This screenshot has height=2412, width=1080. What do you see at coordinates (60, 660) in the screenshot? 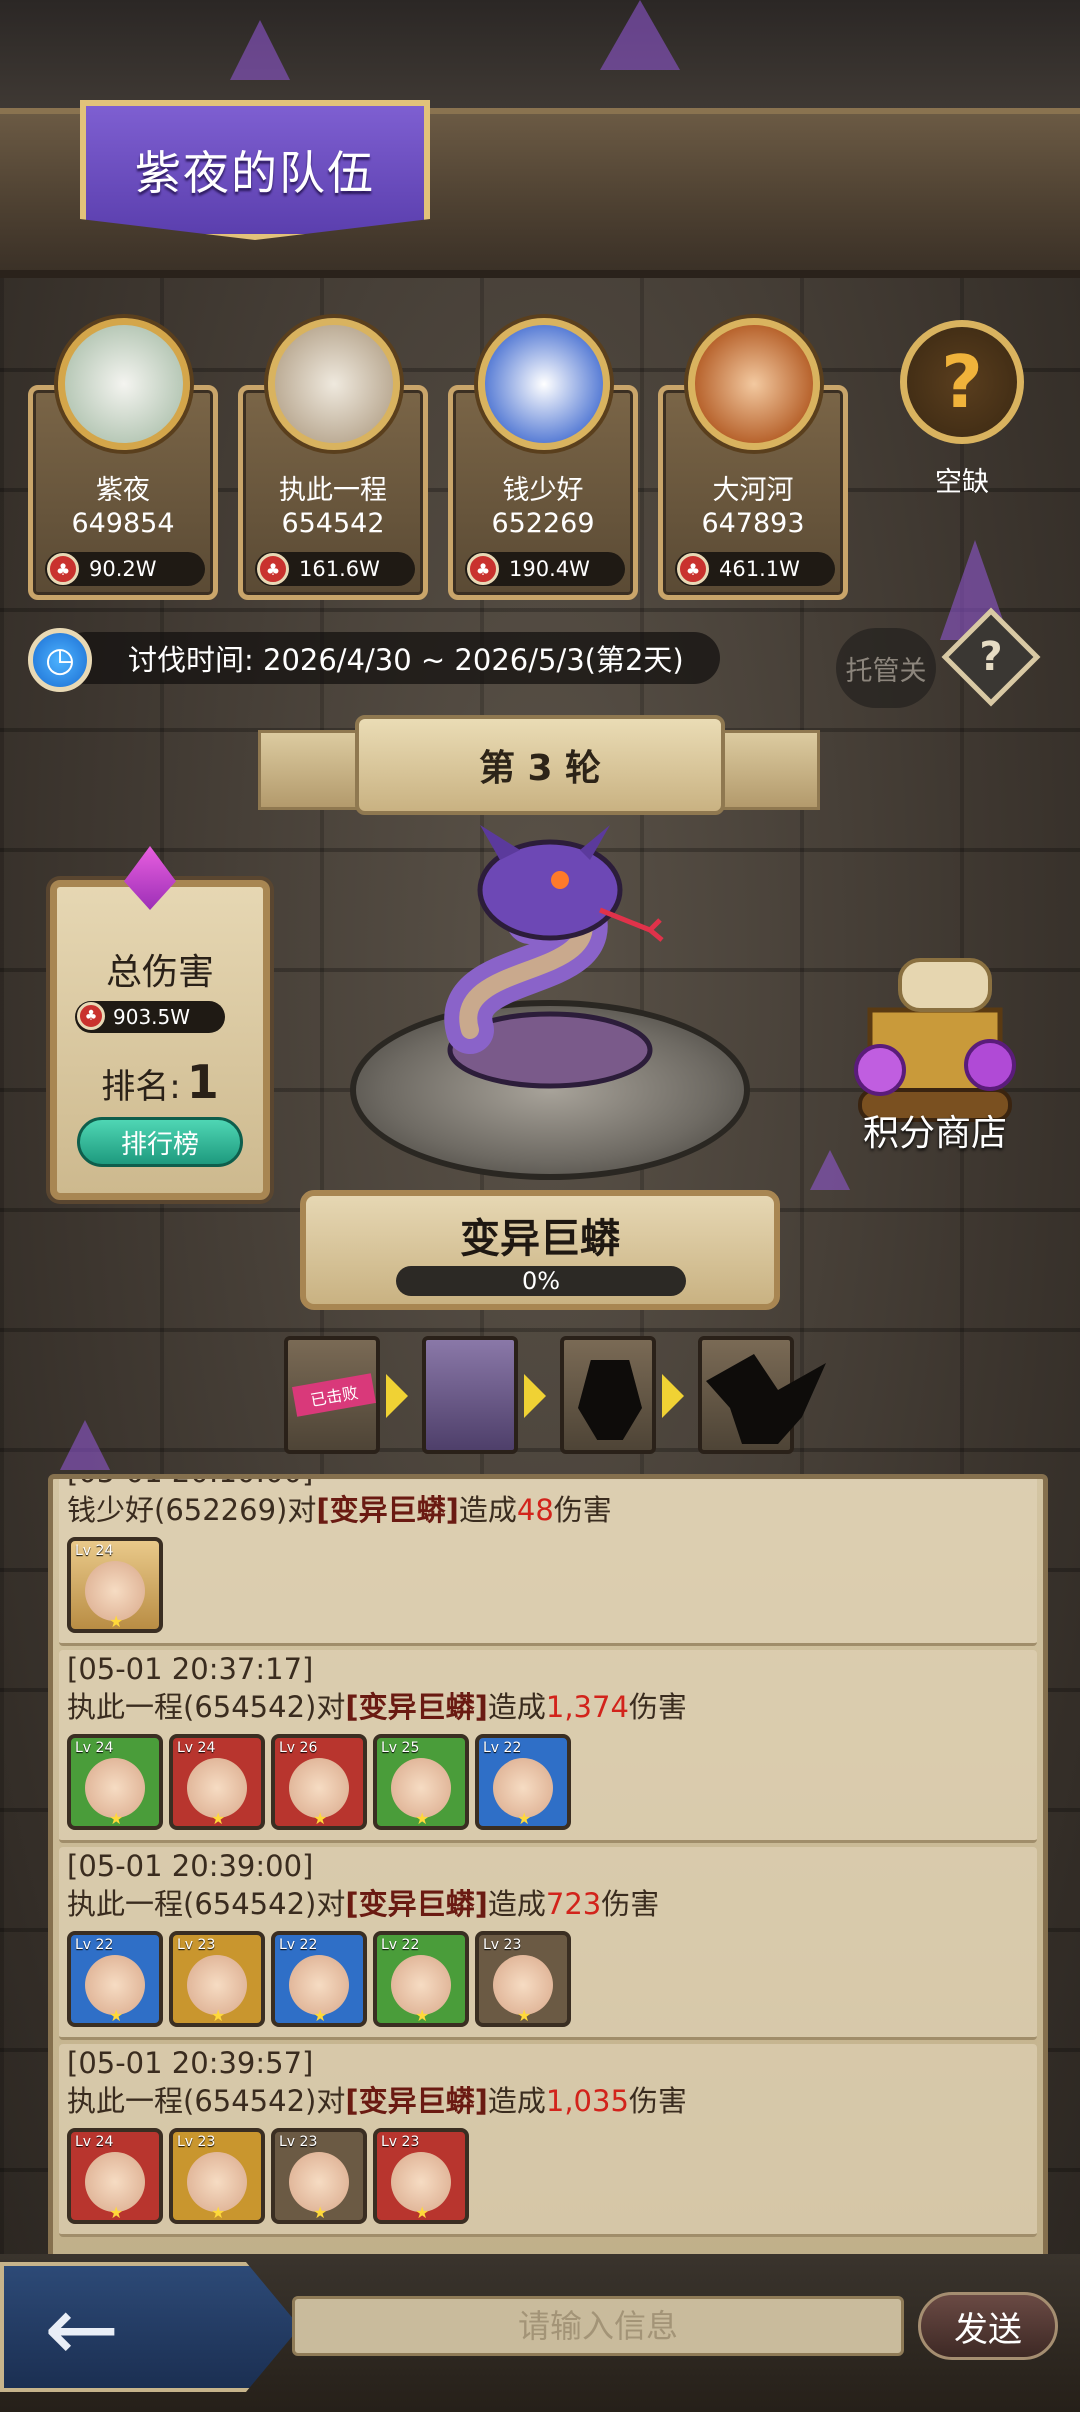
I see `clock-icon: ◷` at bounding box center [60, 660].